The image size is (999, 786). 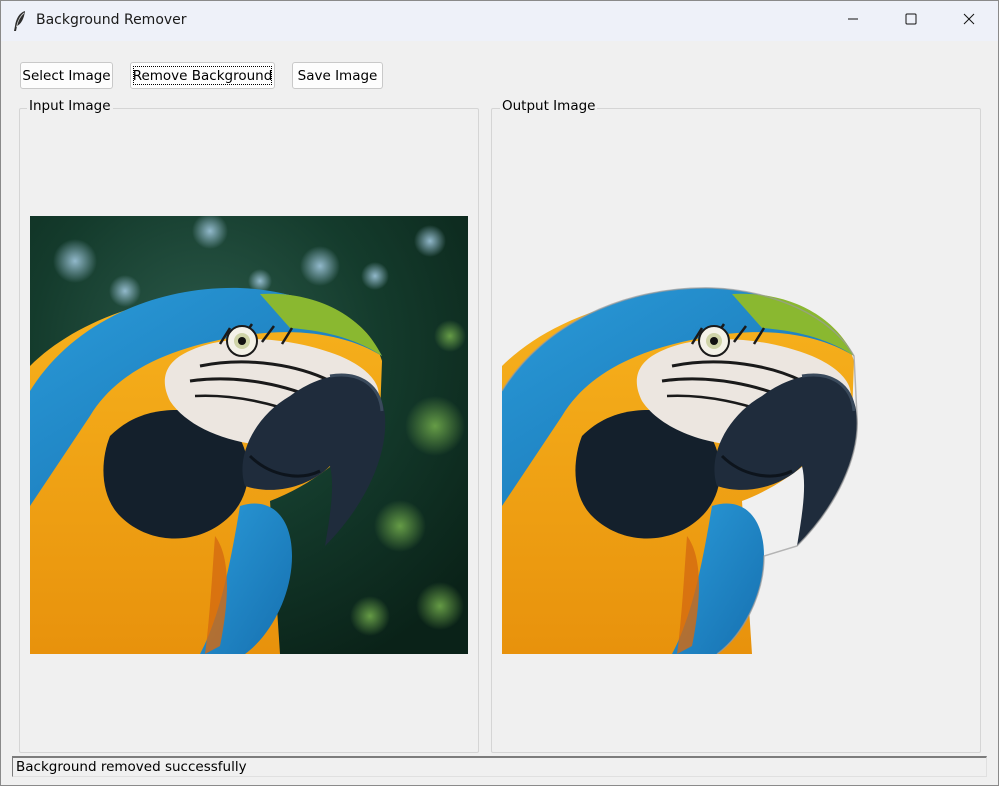 I want to click on minimize-button, so click(x=853, y=21).